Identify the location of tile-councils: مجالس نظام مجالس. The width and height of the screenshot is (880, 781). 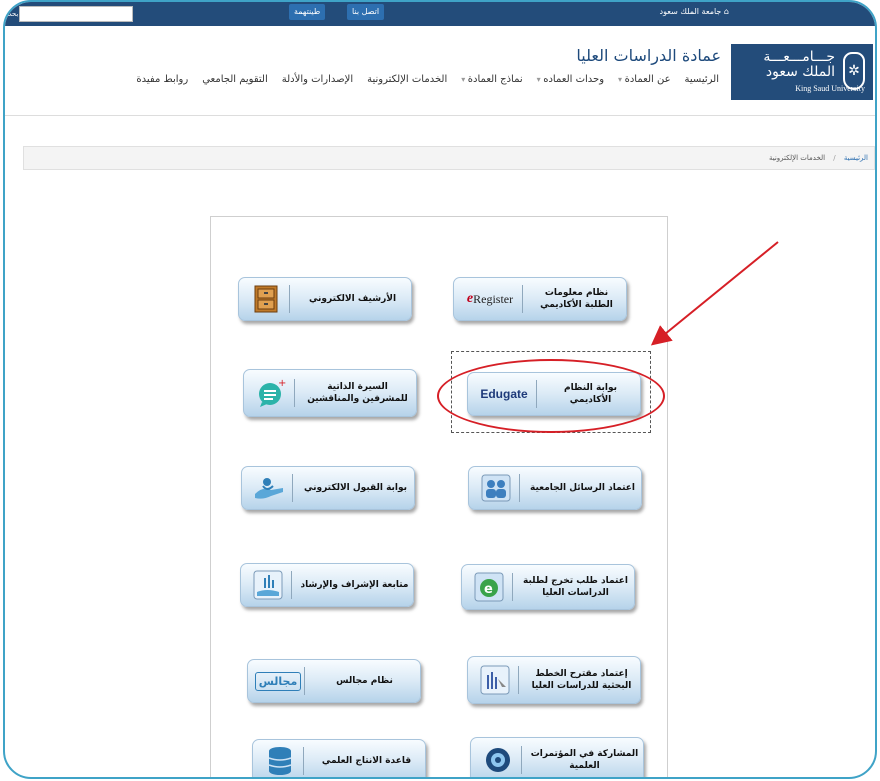
(334, 681).